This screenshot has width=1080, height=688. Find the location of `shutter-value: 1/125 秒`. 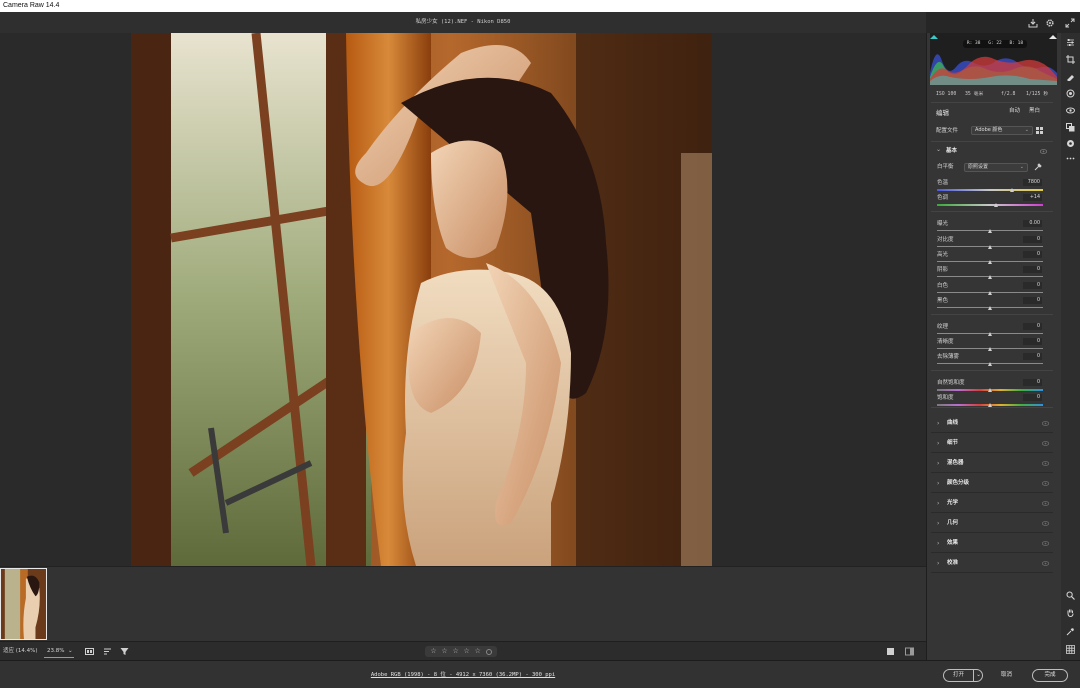

shutter-value: 1/125 秒 is located at coordinates (1037, 94).